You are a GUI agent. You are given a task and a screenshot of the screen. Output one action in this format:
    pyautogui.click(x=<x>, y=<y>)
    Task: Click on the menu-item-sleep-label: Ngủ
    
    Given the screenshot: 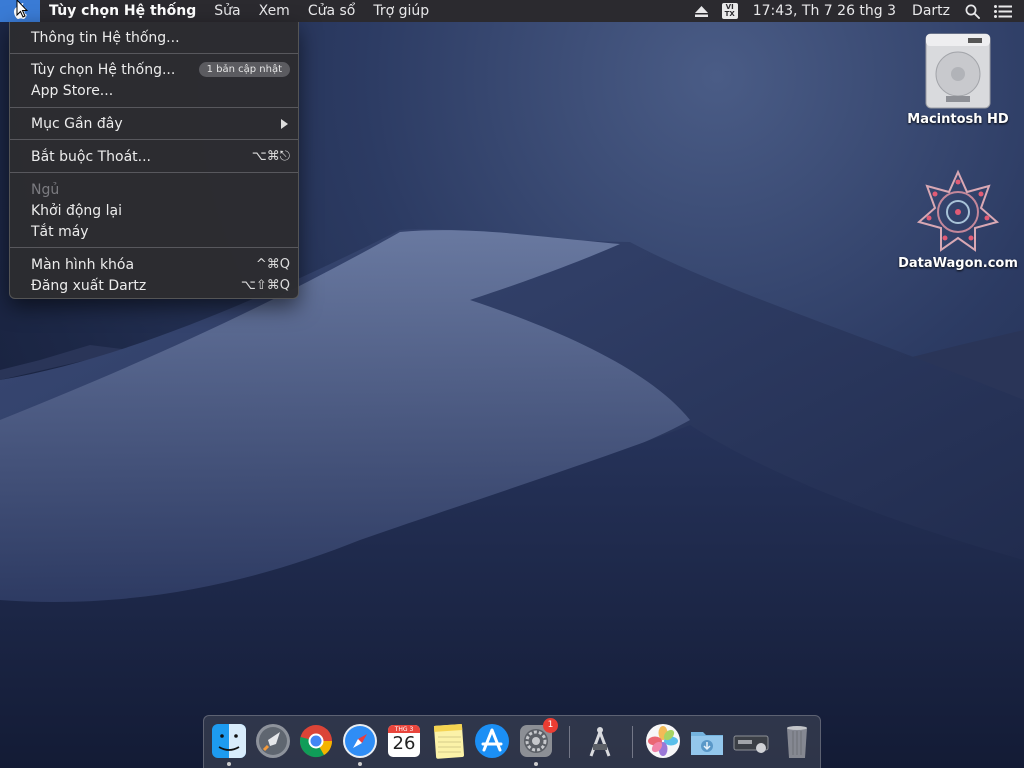 What is the action you would take?
    pyautogui.click(x=45, y=189)
    